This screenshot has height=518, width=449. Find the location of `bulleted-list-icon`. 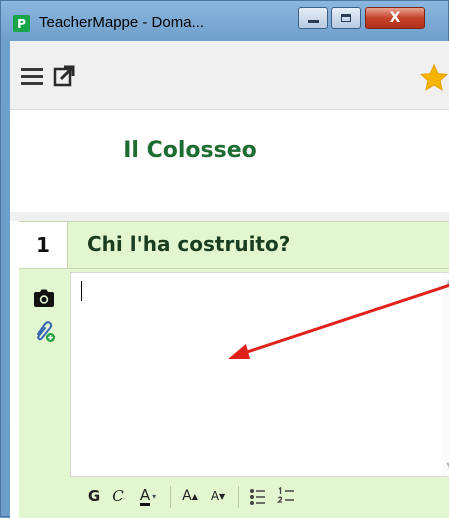

bulleted-list-icon is located at coordinates (258, 496).